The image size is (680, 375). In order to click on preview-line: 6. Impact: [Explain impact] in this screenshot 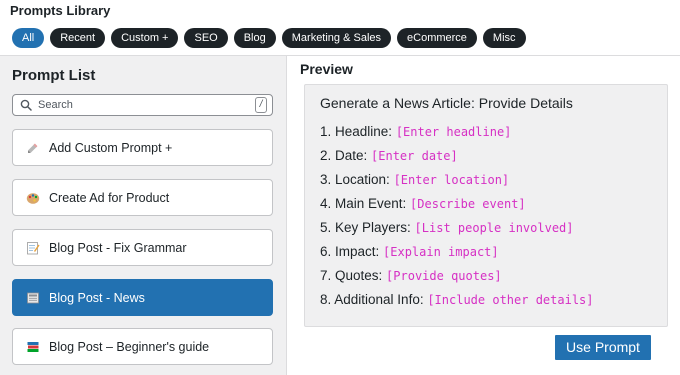, I will do `click(409, 251)`.